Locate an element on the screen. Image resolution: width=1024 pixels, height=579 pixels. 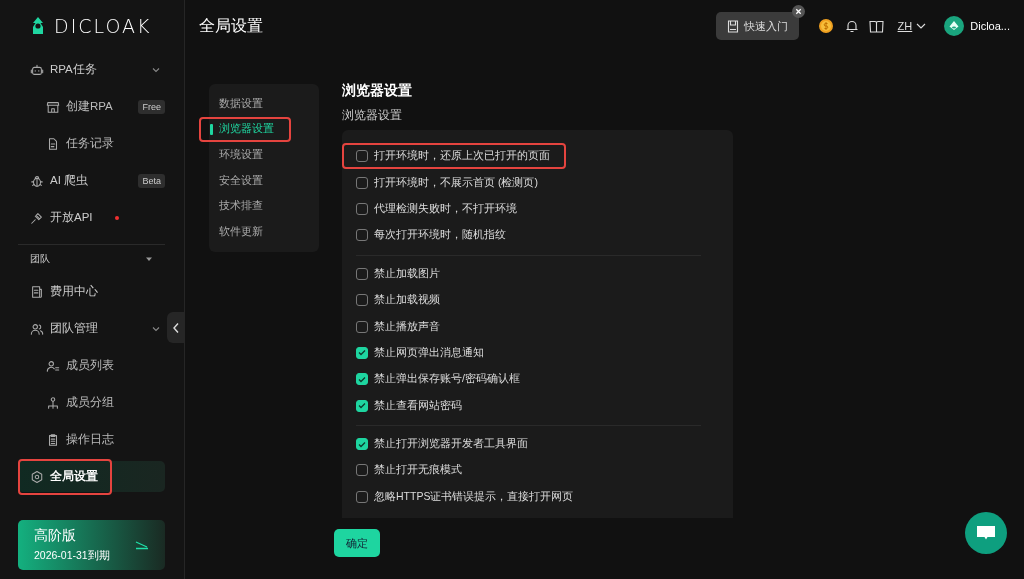
users-icon is located at coordinates (37, 328).